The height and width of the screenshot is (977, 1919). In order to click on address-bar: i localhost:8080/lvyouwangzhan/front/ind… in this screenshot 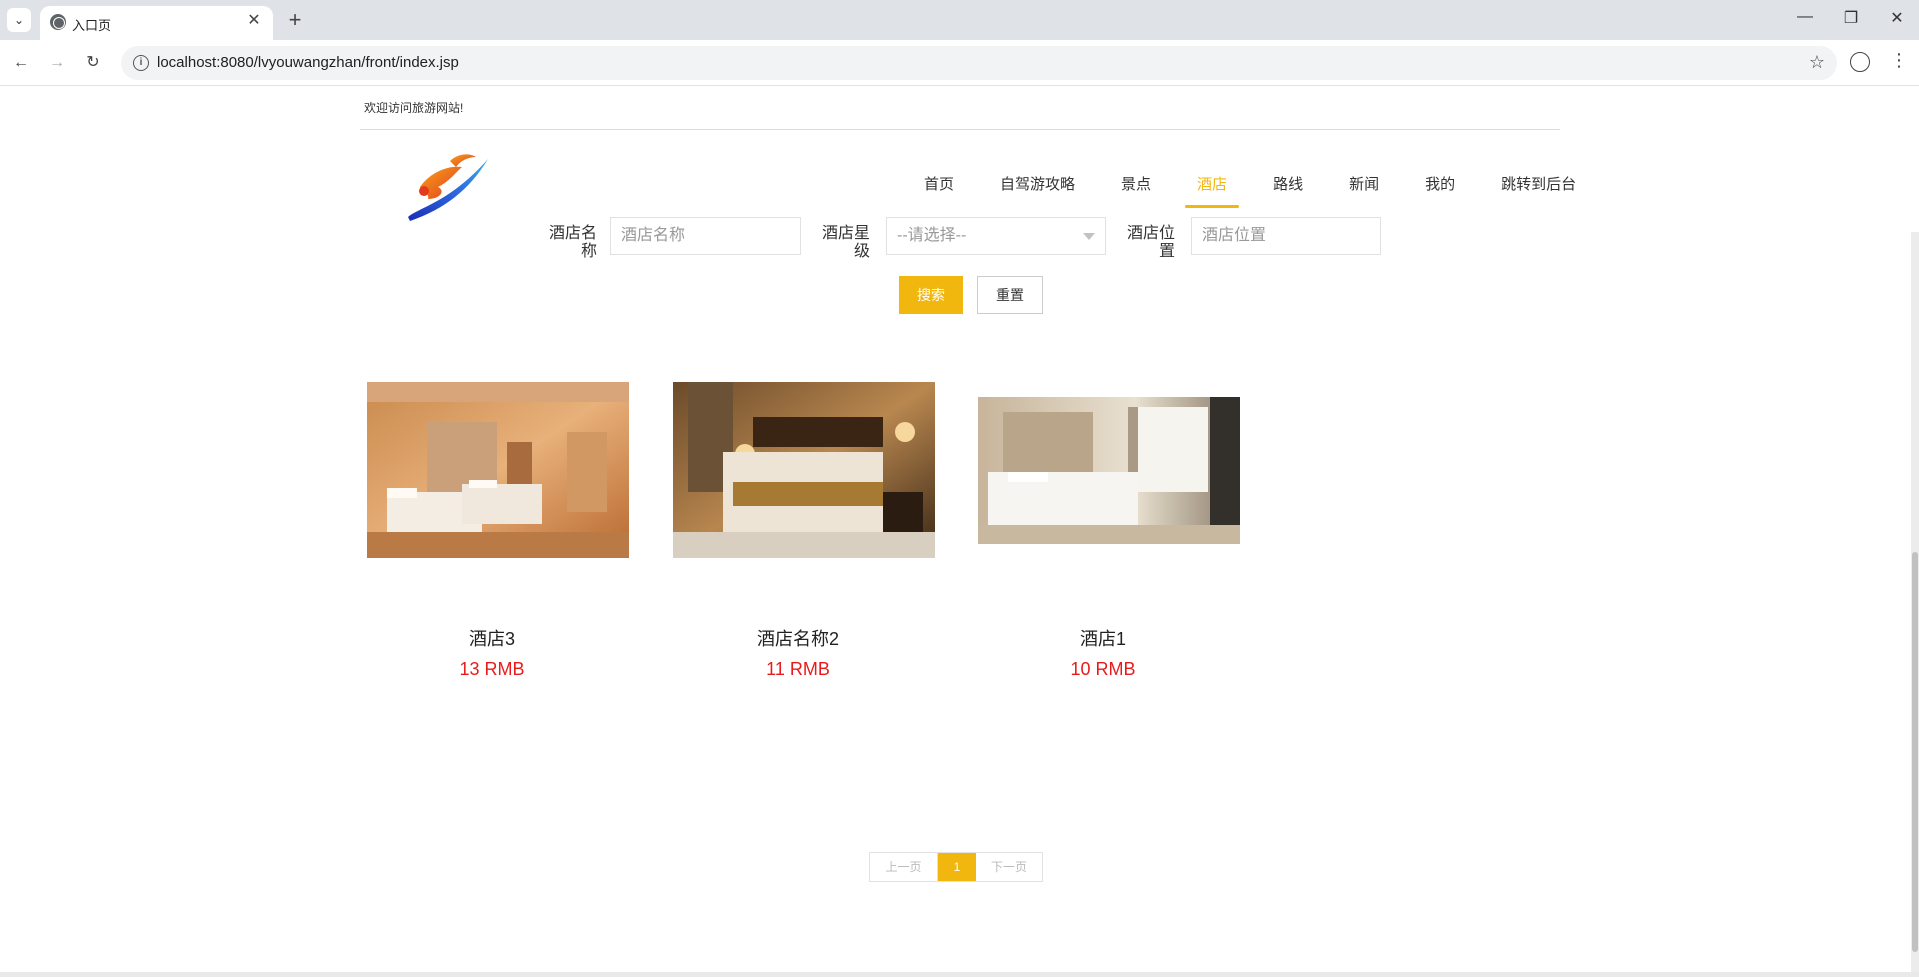, I will do `click(979, 63)`.